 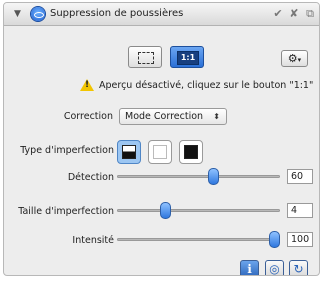 What do you see at coordinates (88, 116) in the screenshot?
I see `correction-label: Correction` at bounding box center [88, 116].